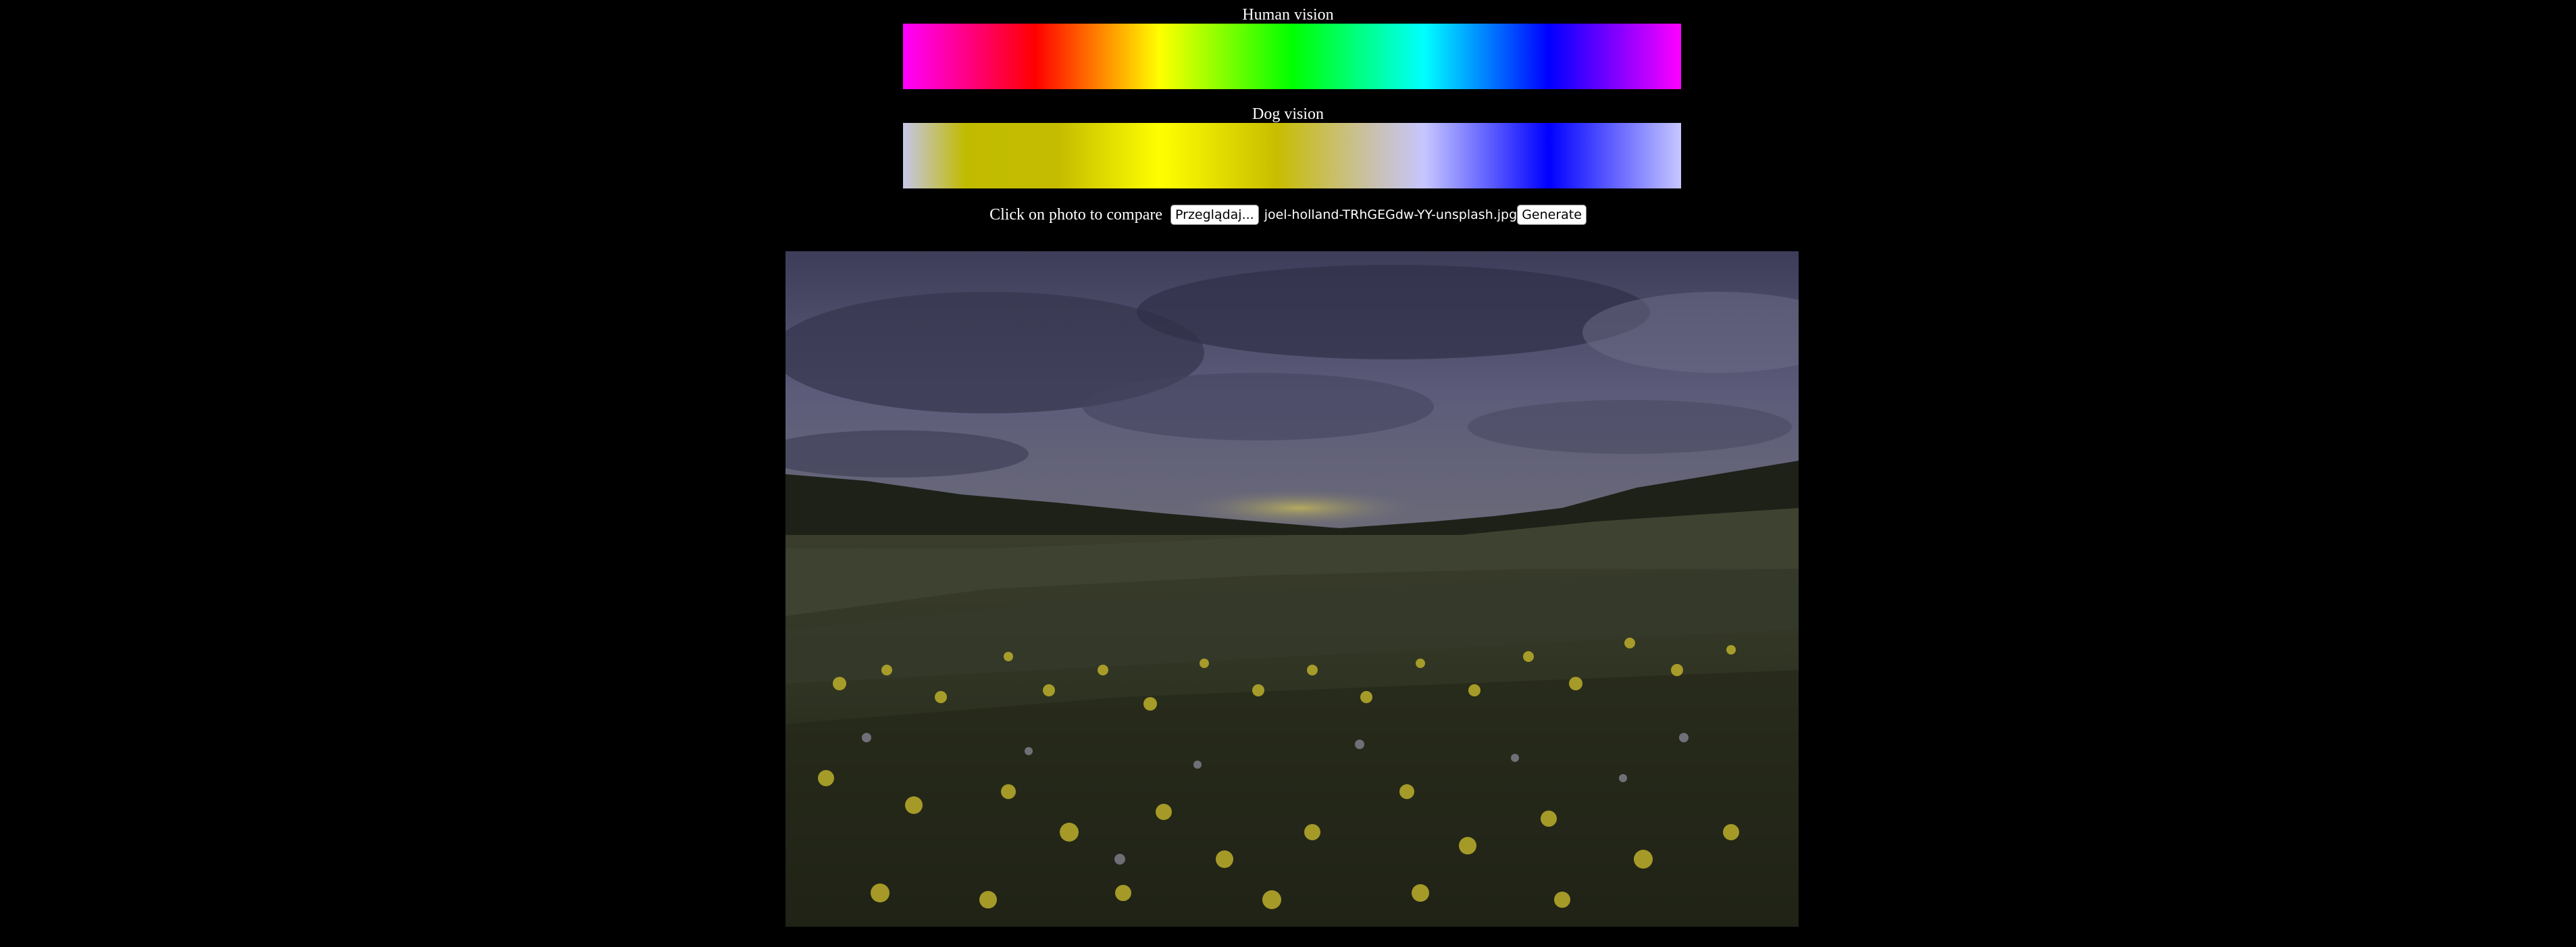 Image resolution: width=2576 pixels, height=947 pixels. What do you see at coordinates (1076, 214) in the screenshot?
I see `compare-instruction: Click on photo to compare` at bounding box center [1076, 214].